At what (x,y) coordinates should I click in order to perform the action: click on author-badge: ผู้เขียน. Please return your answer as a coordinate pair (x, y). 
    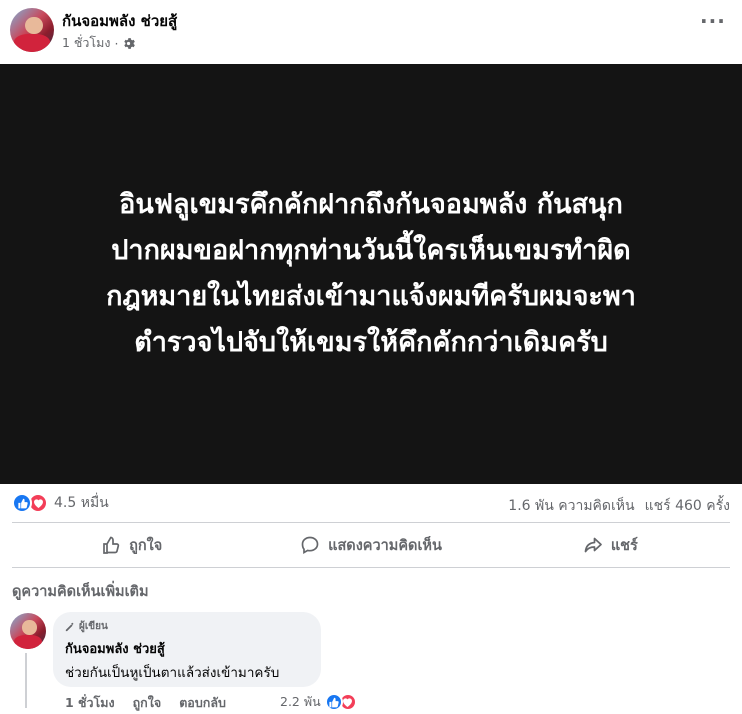
    Looking at the image, I should click on (187, 626).